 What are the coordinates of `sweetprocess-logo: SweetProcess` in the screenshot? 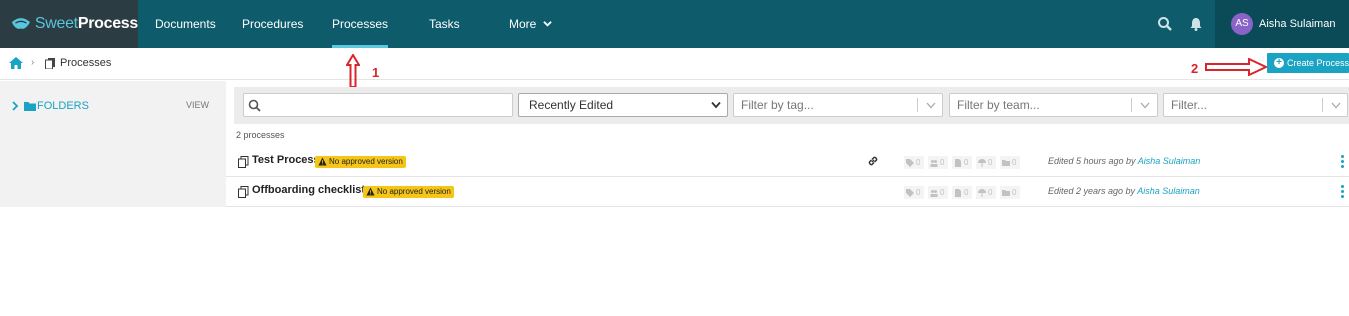 It's located at (69, 24).